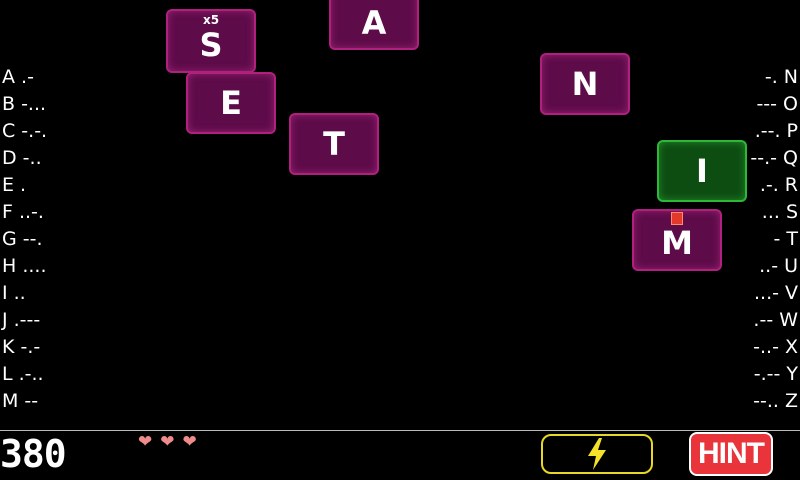 The height and width of the screenshot is (480, 800). I want to click on morse-row: -.-- Y, so click(775, 374).